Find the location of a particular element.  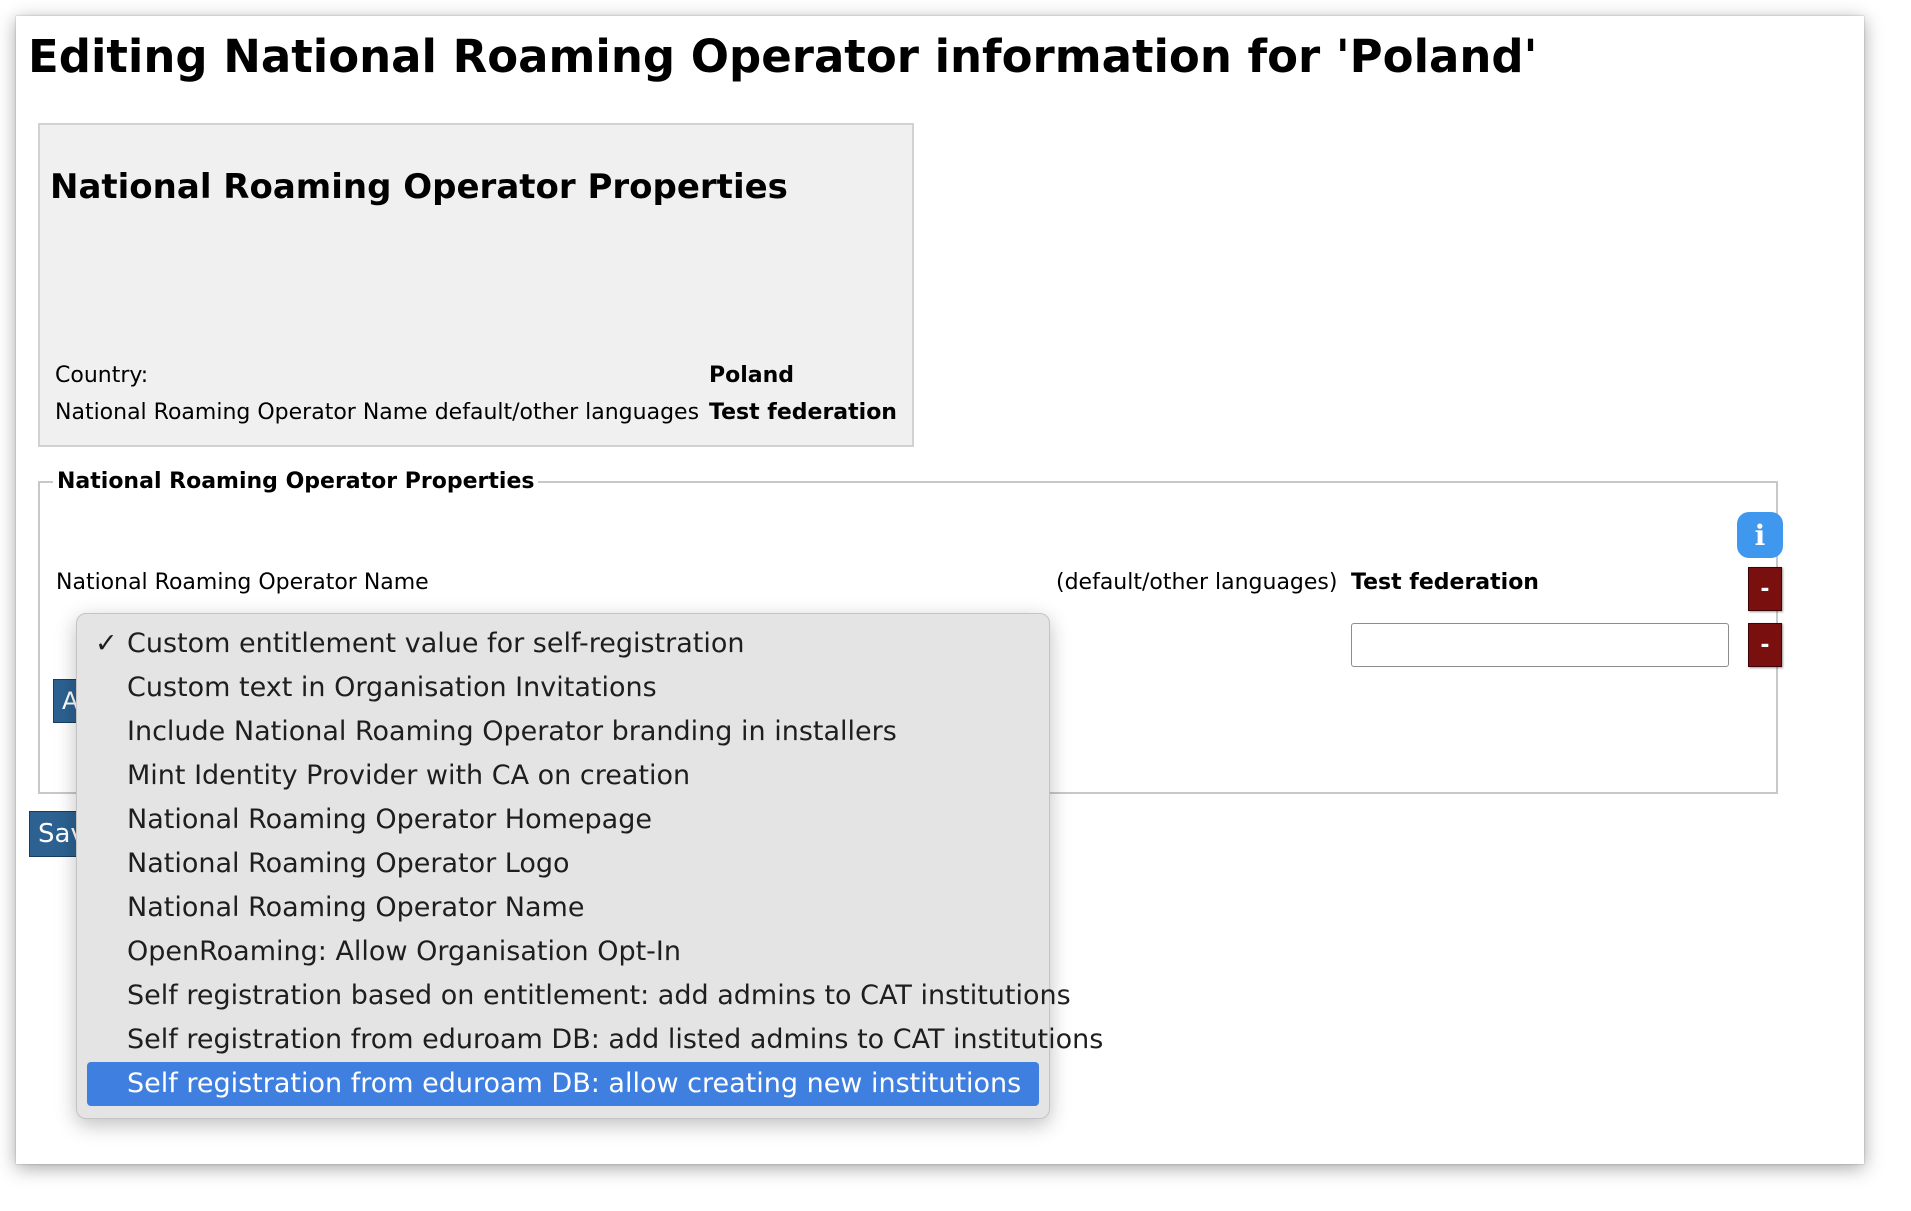

dropdown-option: National Roaming Operator Logo is located at coordinates (563, 864).